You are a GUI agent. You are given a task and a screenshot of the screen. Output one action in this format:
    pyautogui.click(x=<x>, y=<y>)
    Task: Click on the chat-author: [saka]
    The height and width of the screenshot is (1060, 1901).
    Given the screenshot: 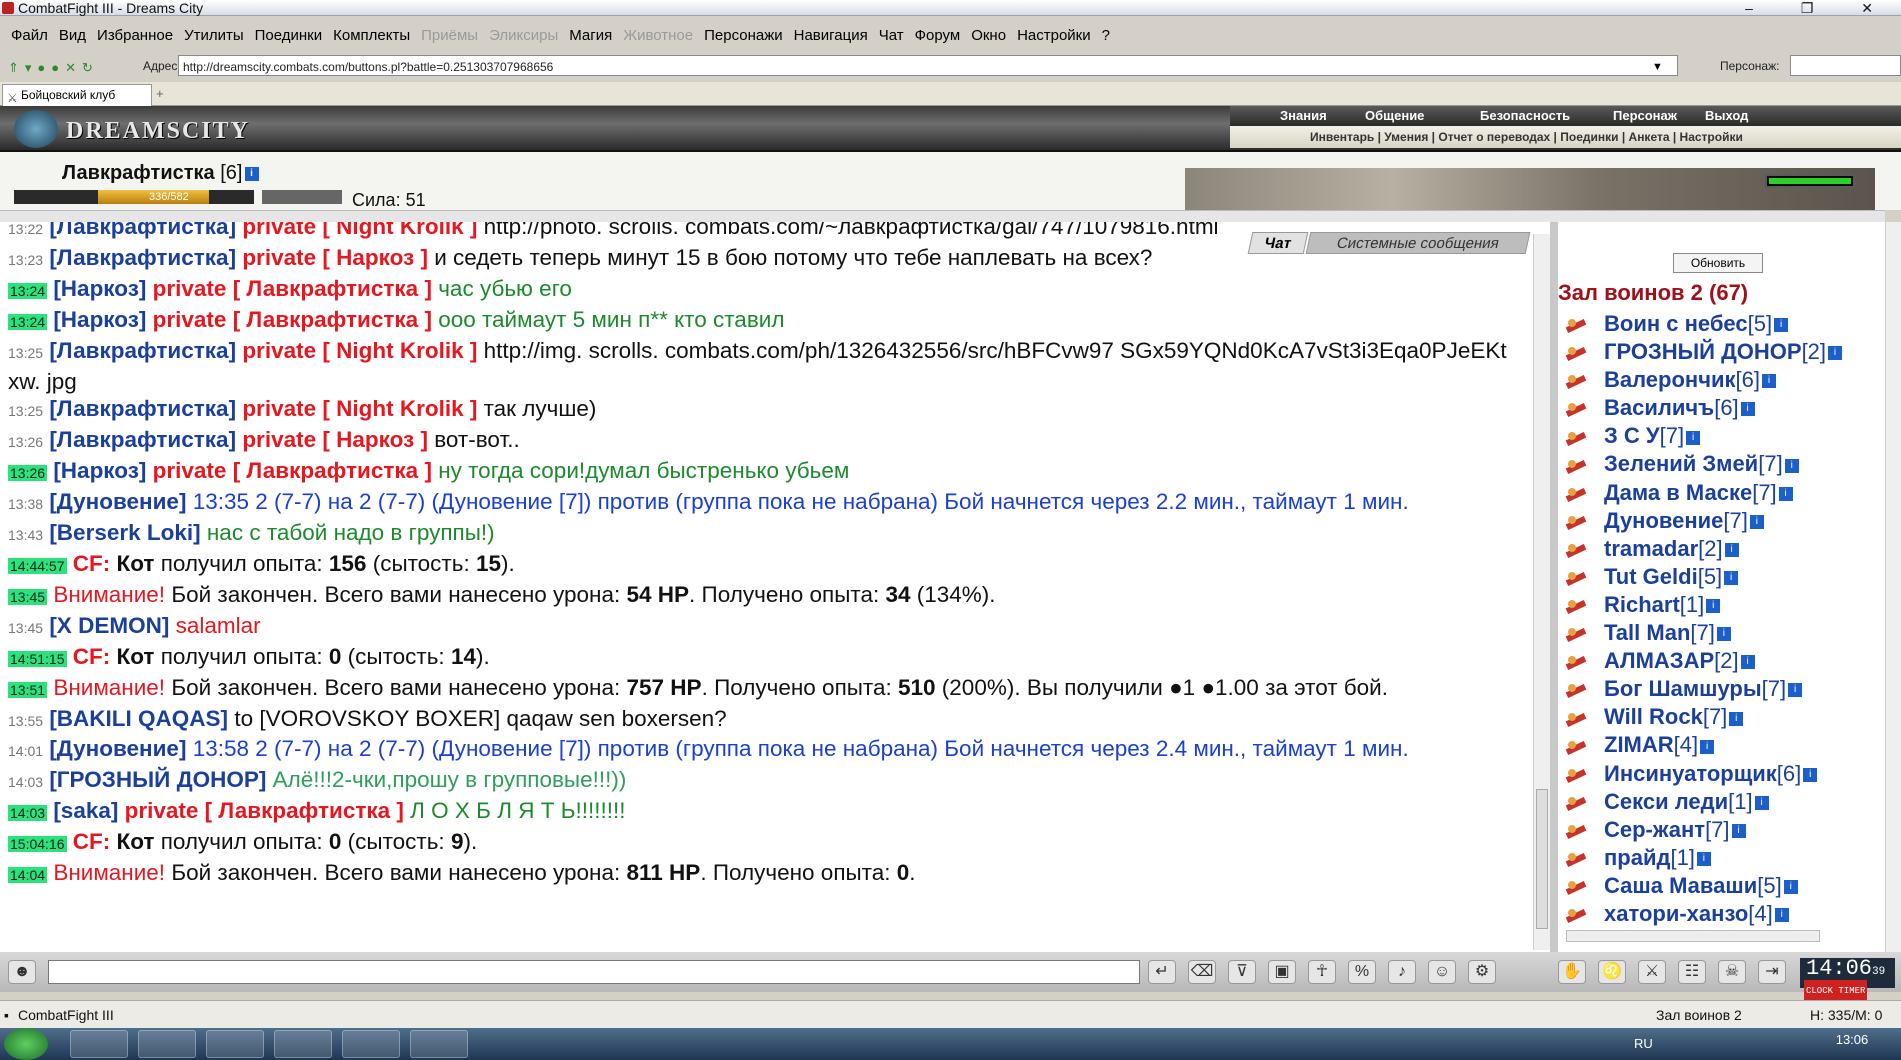 What is the action you would take?
    pyautogui.click(x=85, y=810)
    